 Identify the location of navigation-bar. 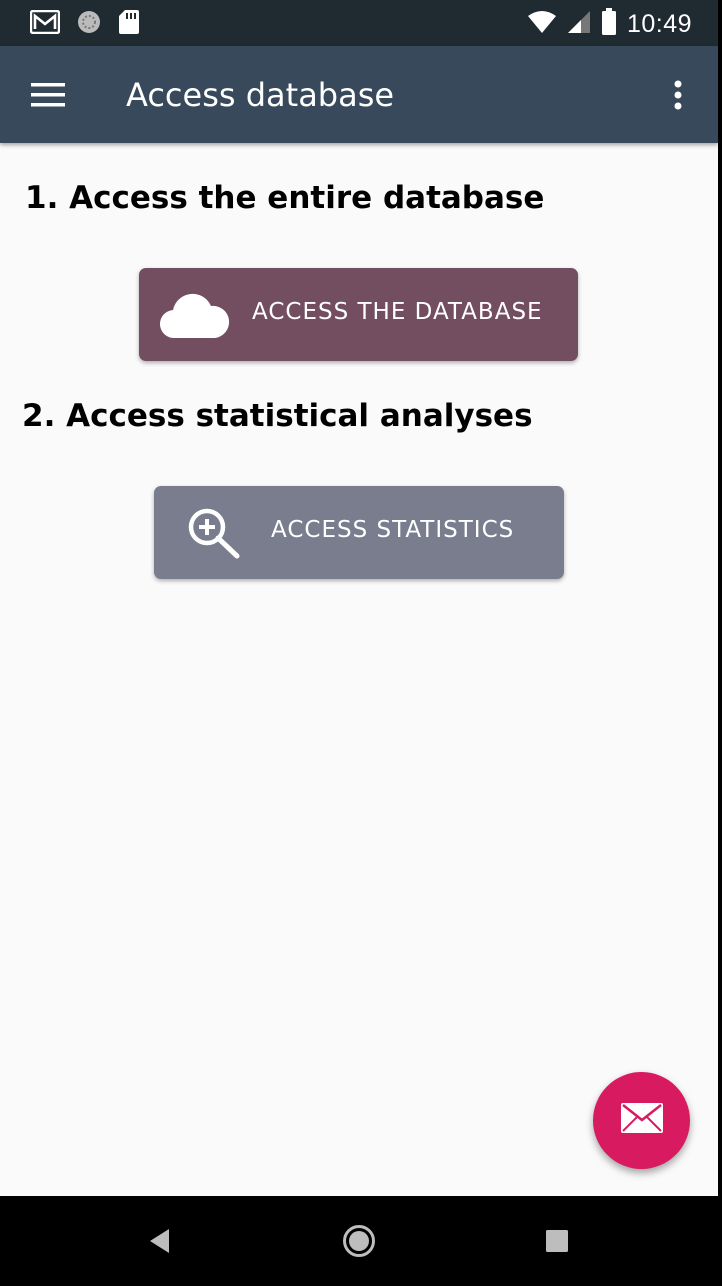
(359, 1241).